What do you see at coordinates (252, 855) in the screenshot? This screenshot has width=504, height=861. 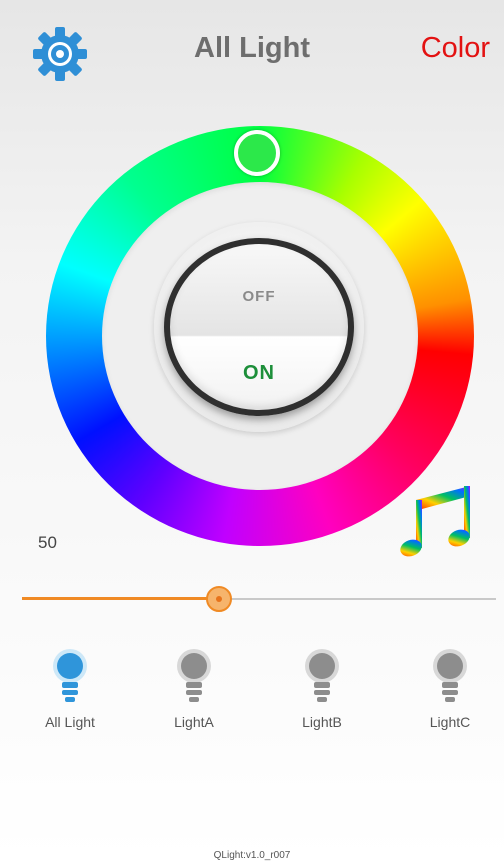 I see `version-text: QLight:v1.0_r007` at bounding box center [252, 855].